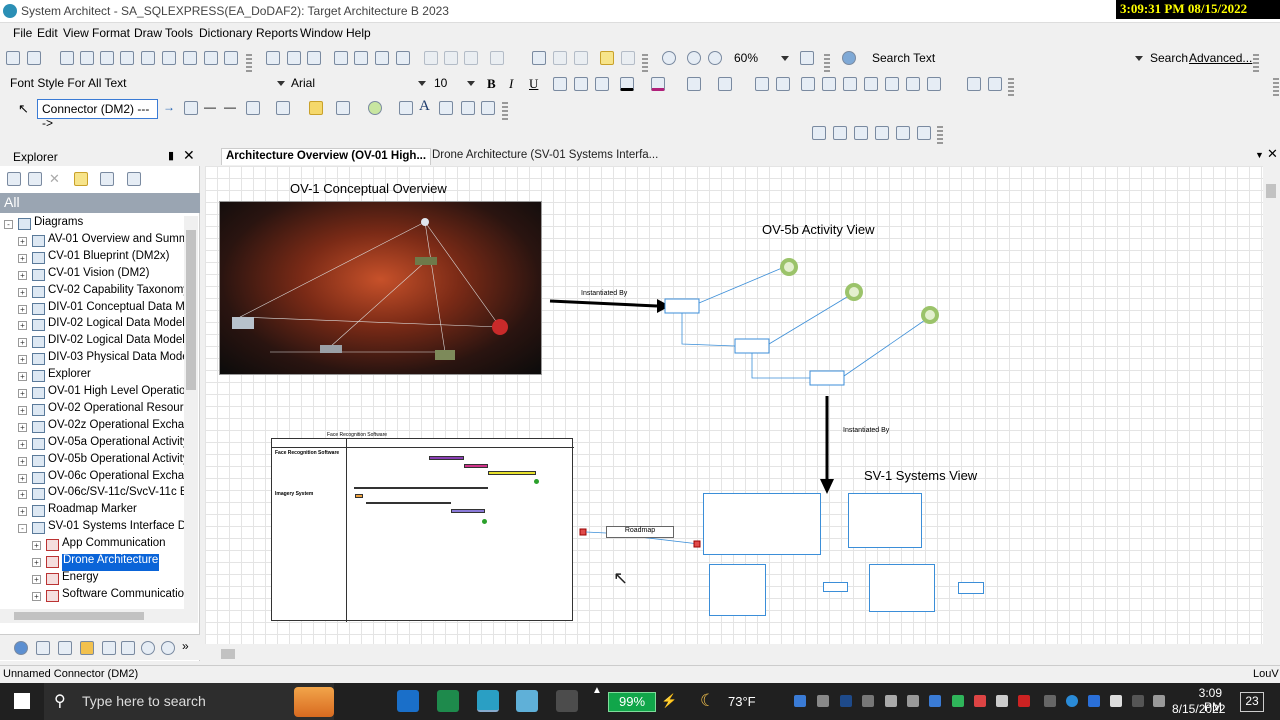 Image resolution: width=1280 pixels, height=720 pixels. Describe the element at coordinates (567, 701) in the screenshot. I see `terminal-icon` at that location.